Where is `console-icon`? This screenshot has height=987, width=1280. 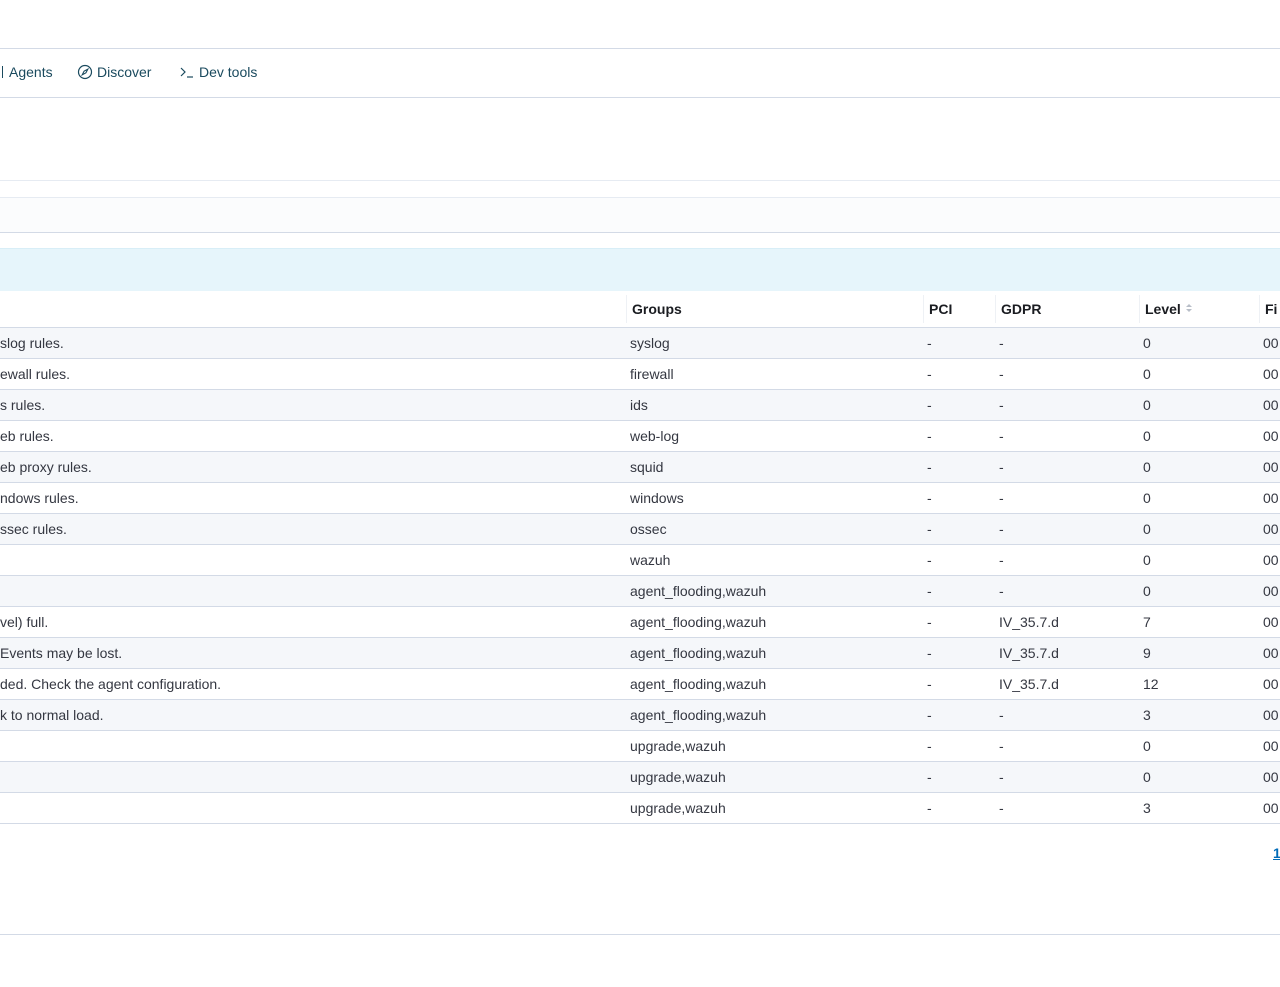
console-icon is located at coordinates (187, 72).